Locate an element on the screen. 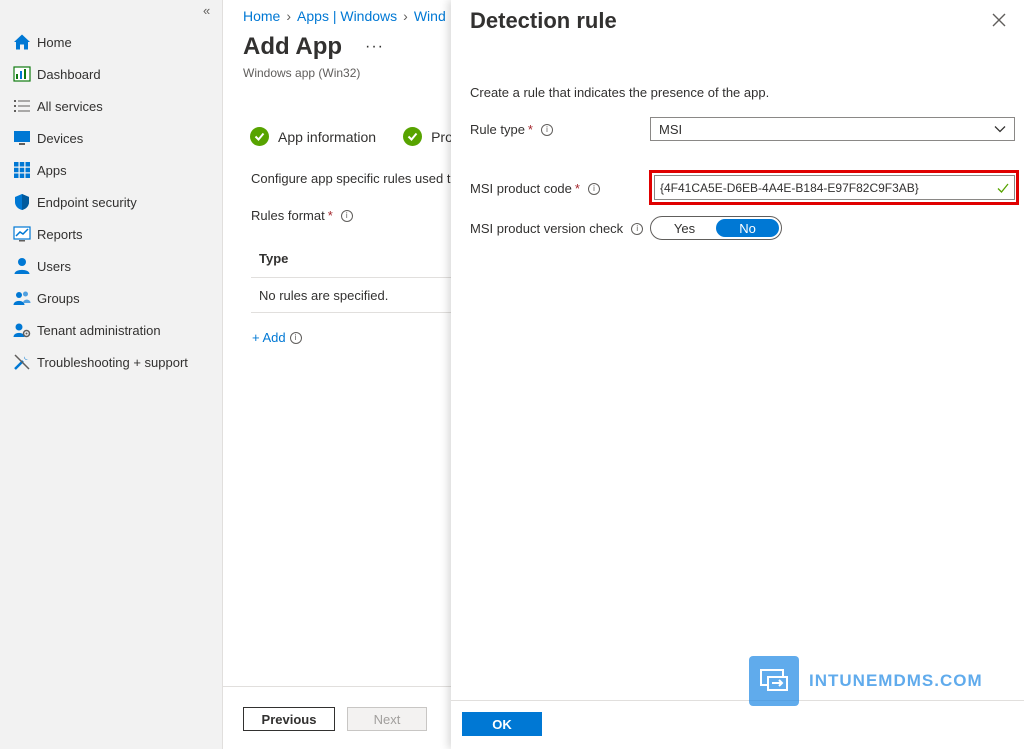 The width and height of the screenshot is (1024, 749). rule-type-label: Rule type is located at coordinates (497, 129).